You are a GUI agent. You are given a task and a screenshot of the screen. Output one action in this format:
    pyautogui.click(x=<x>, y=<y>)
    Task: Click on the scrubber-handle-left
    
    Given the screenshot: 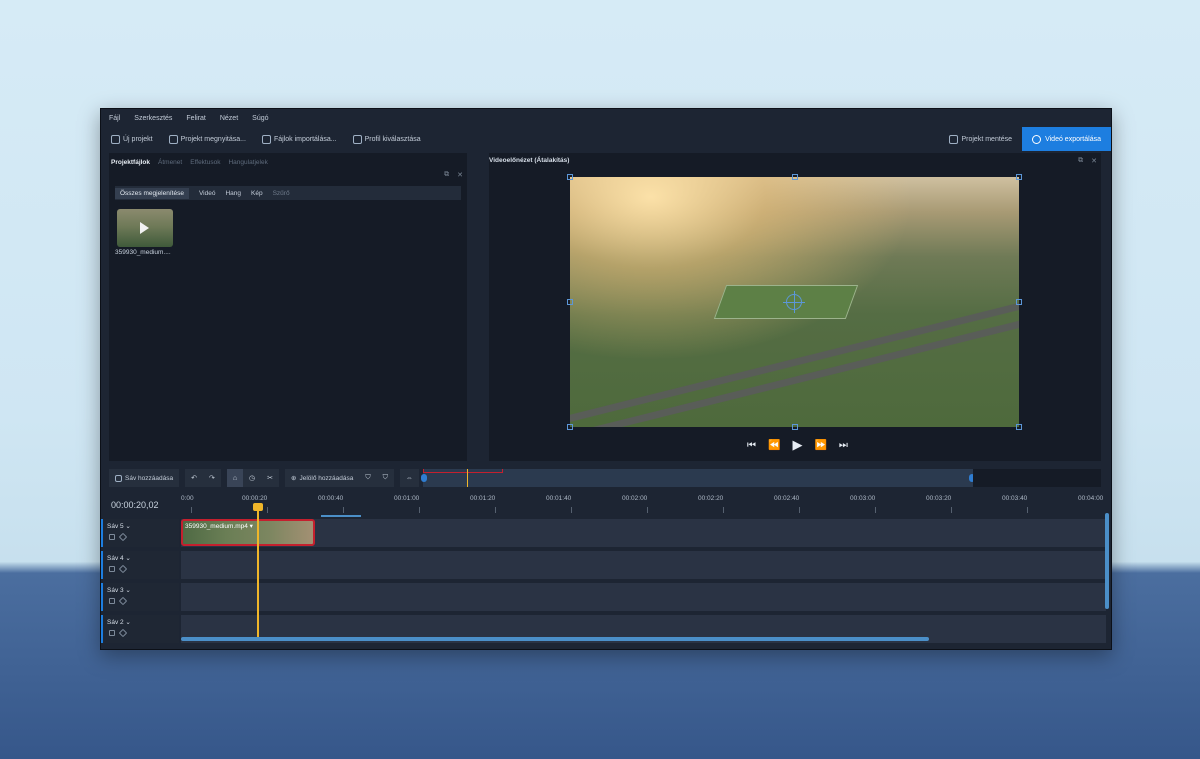 What is the action you would take?
    pyautogui.click(x=424, y=478)
    